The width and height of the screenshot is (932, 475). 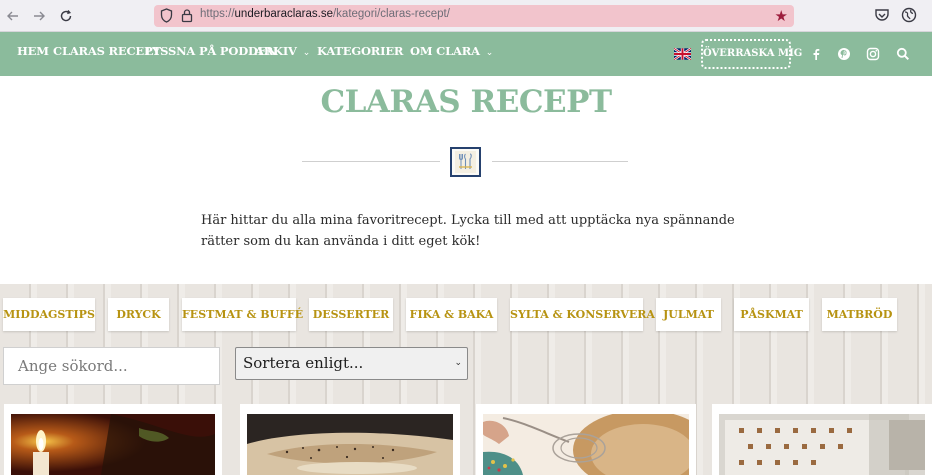 I want to click on nav-label: ARKIV, so click(x=276, y=51).